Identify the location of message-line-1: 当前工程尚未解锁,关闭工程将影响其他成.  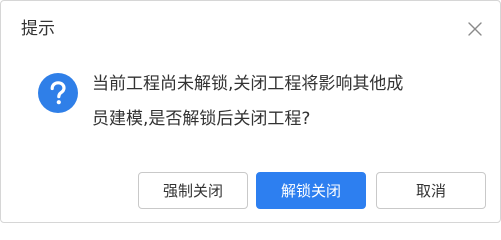
(248, 84).